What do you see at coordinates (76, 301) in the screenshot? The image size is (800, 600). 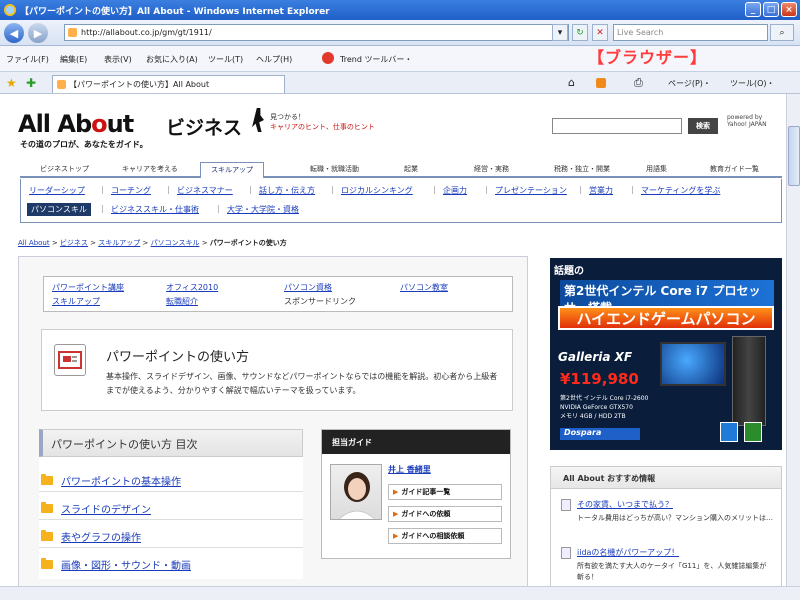 I see `link-skillup: スキルアップ` at bounding box center [76, 301].